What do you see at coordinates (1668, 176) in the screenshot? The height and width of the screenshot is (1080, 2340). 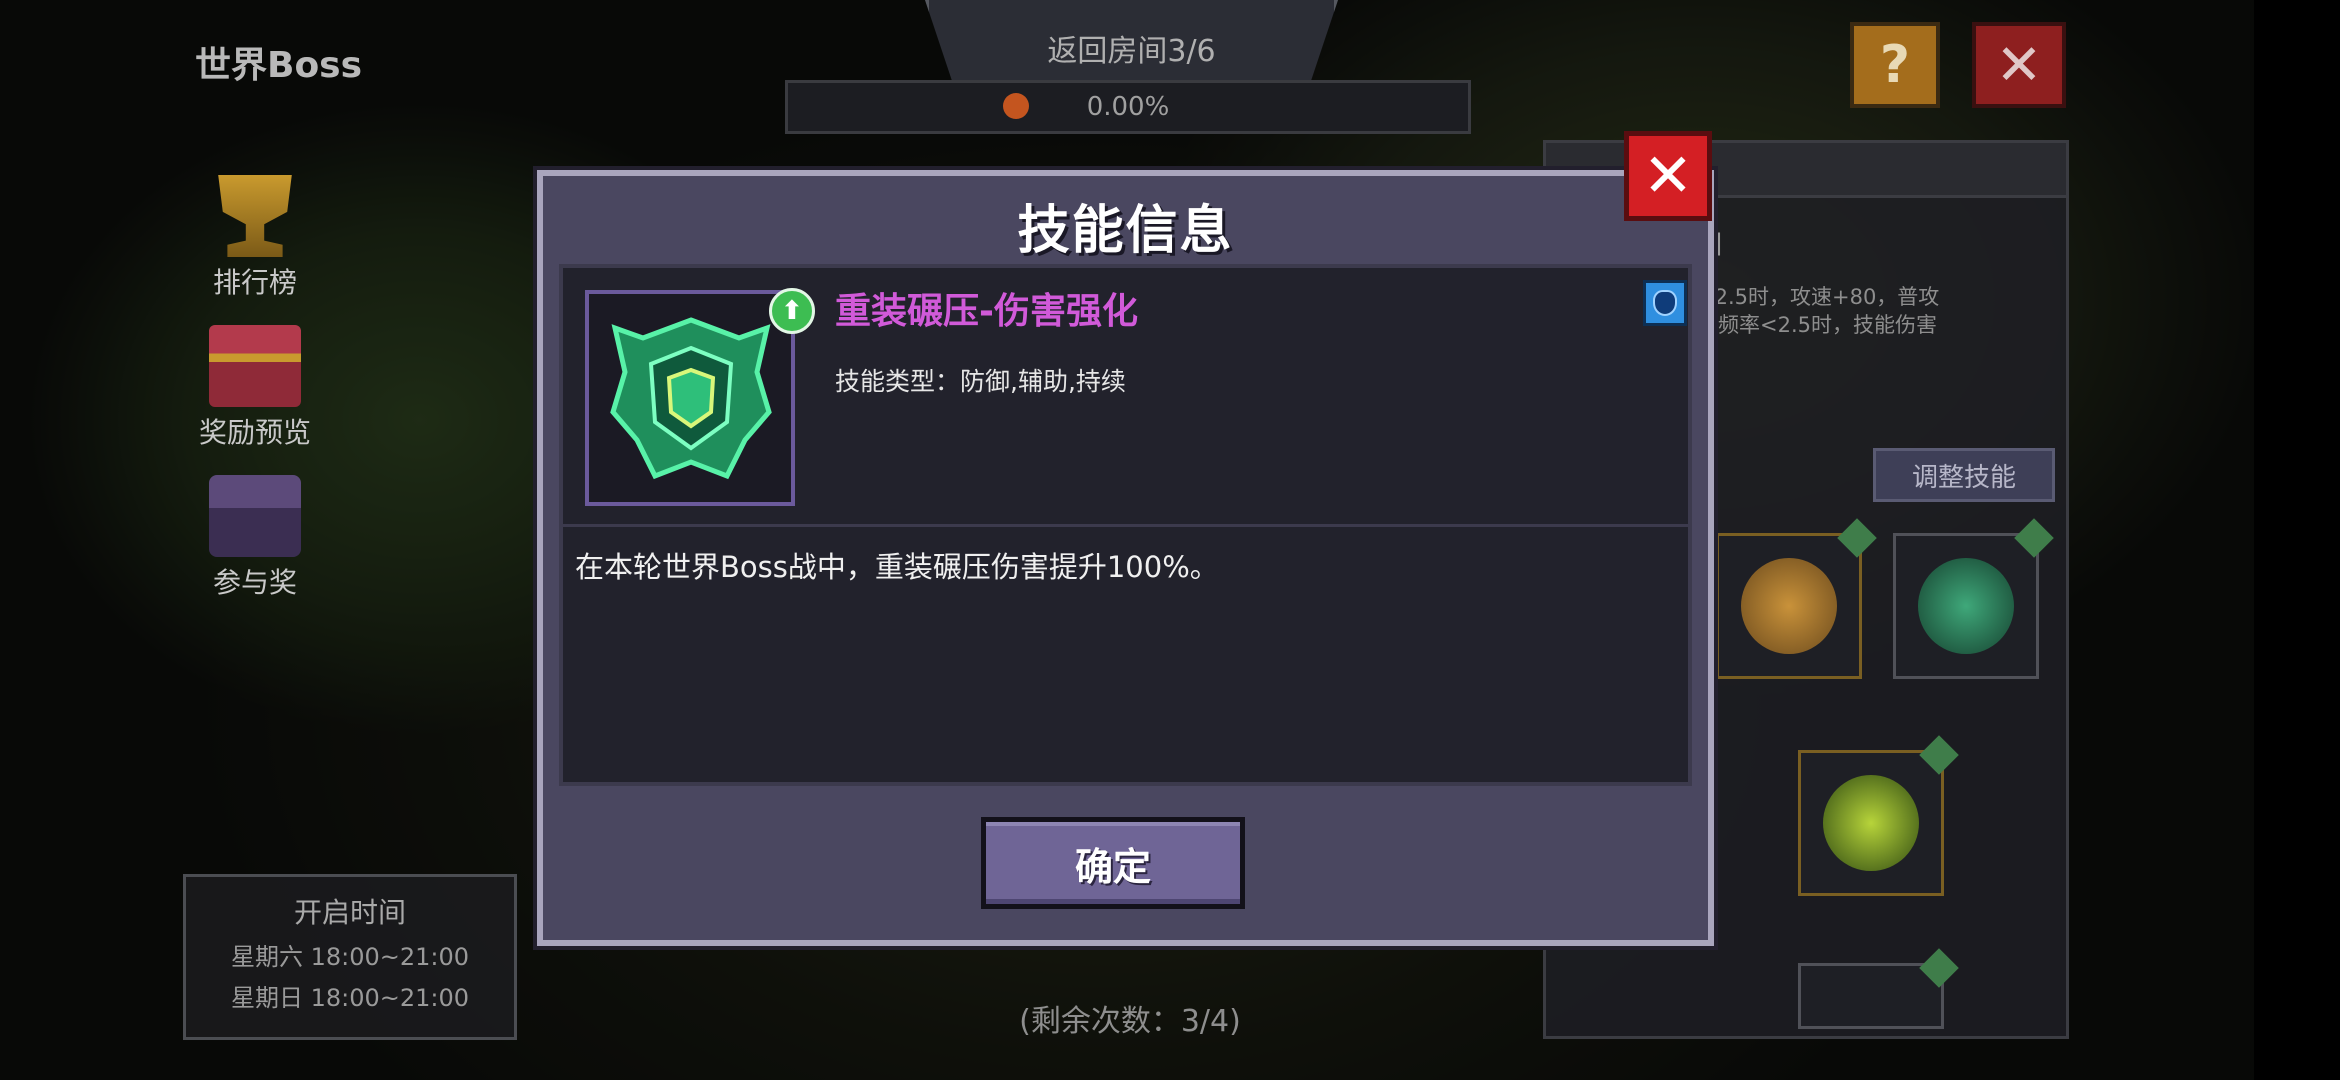 I see `close-dialog-button: ✕` at bounding box center [1668, 176].